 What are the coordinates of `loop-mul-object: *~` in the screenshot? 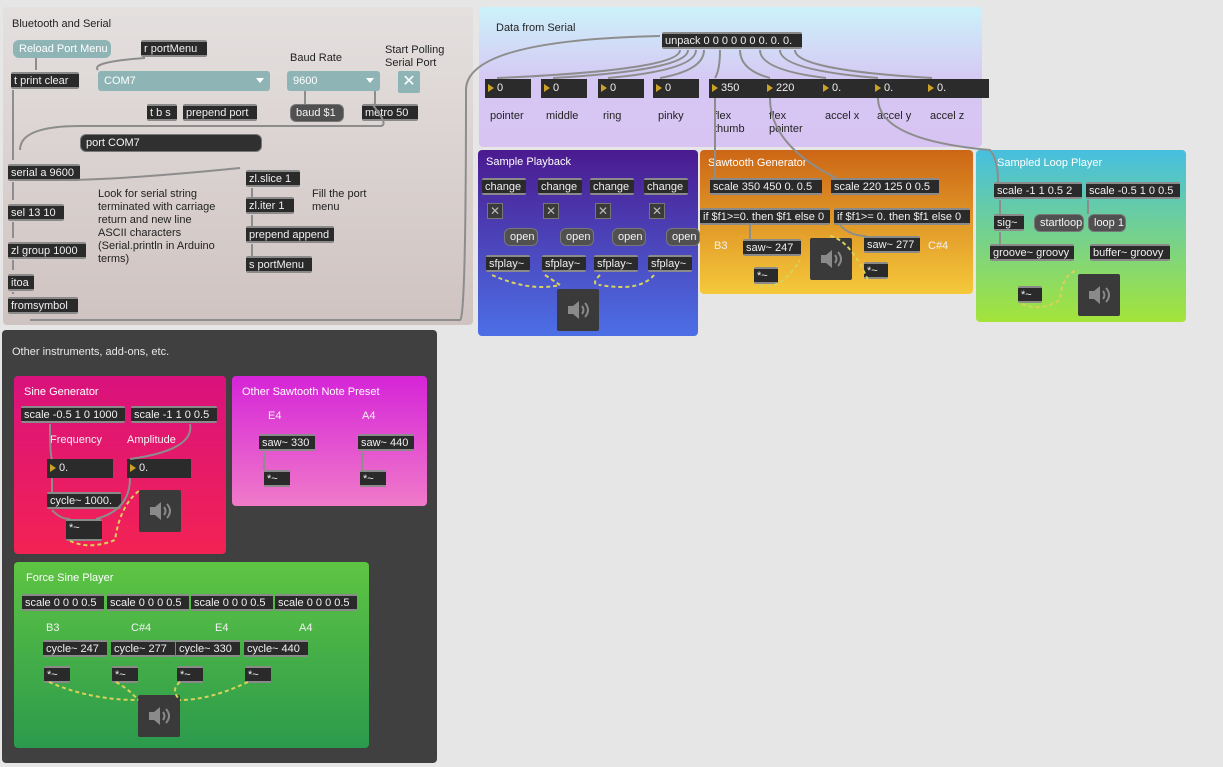 It's located at (1030, 294).